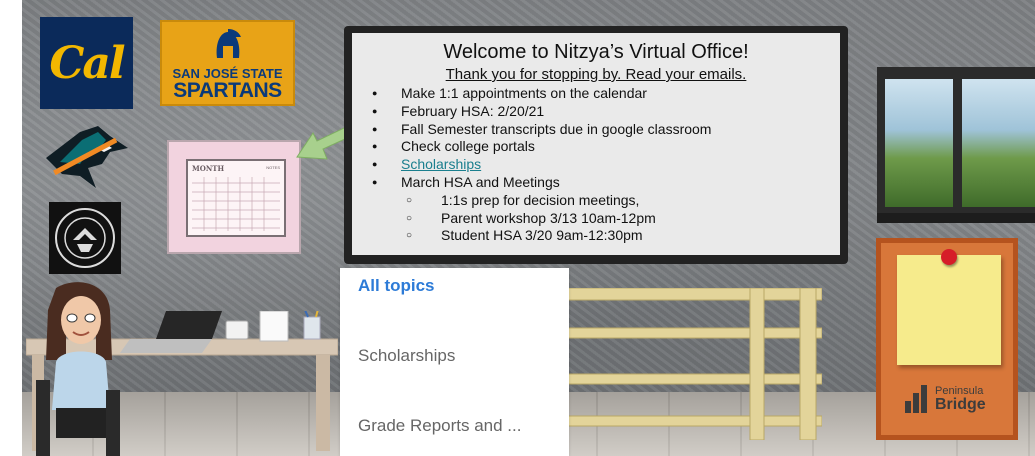 The image size is (1035, 456). Describe the element at coordinates (541, 112) in the screenshot. I see `list-item: February HSA: 2/20/21` at that location.